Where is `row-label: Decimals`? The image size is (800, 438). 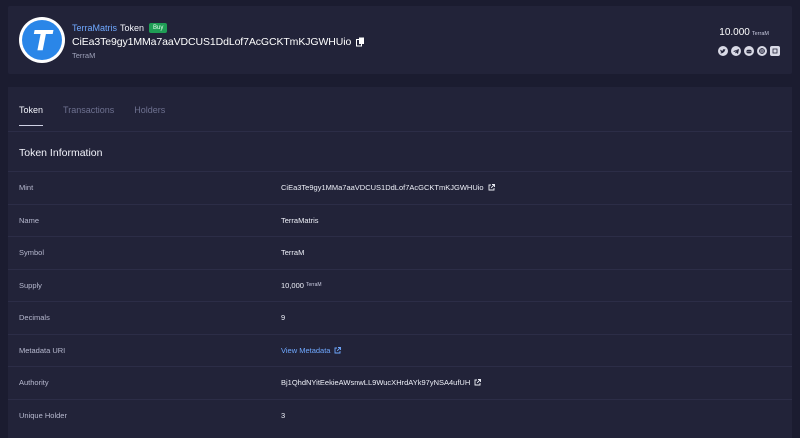
row-label: Decimals is located at coordinates (34, 317).